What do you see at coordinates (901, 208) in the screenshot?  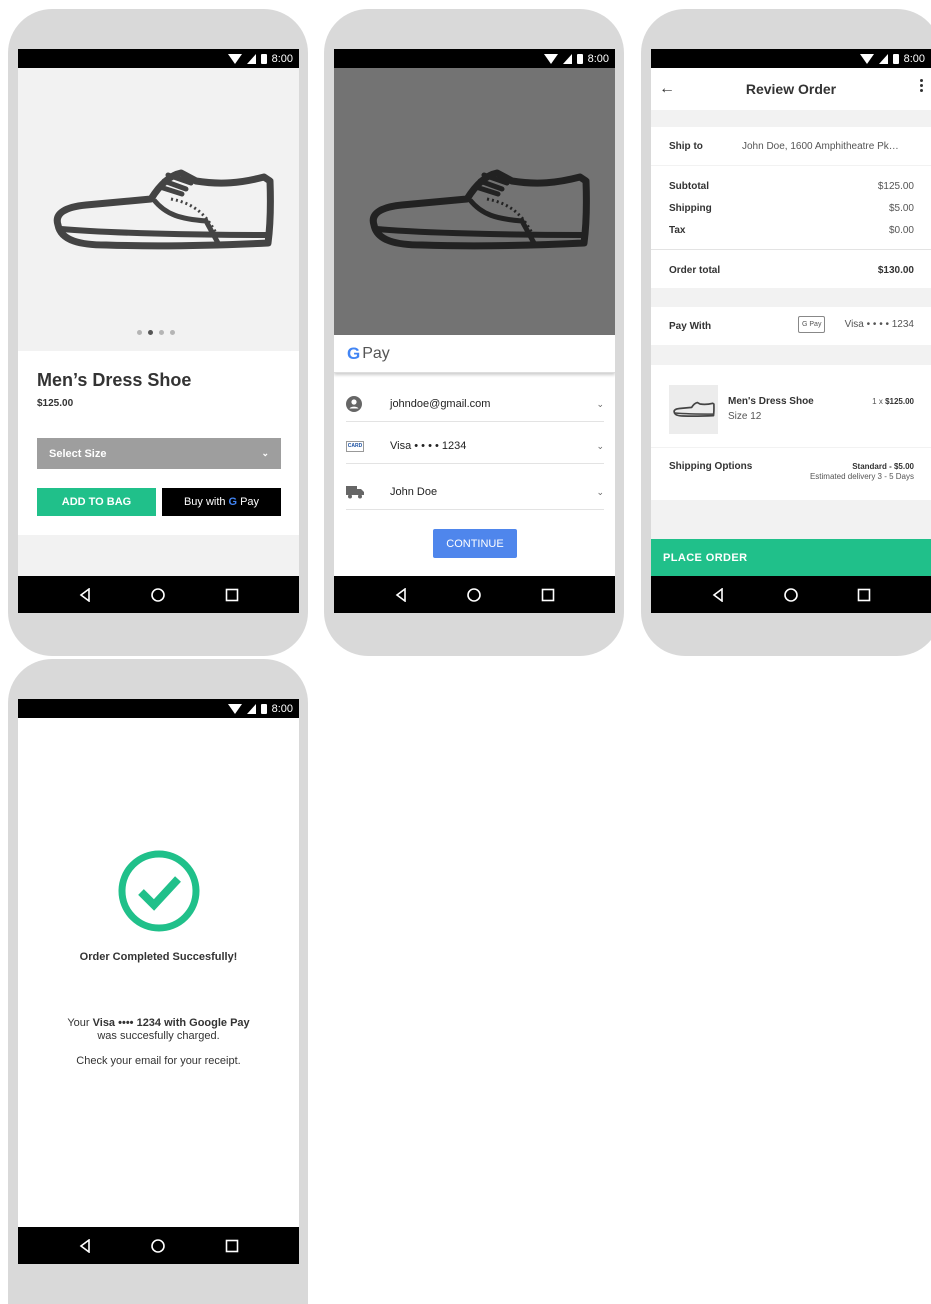 I see `shipping-value: $5.00` at bounding box center [901, 208].